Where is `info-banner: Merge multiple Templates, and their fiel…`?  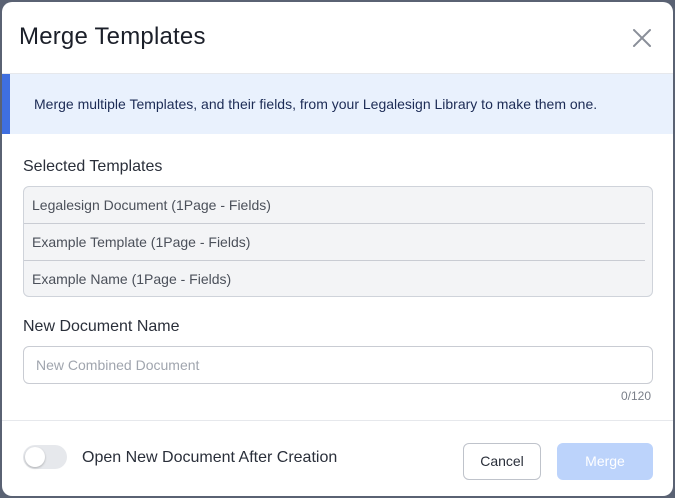
info-banner: Merge multiple Templates, and their fiel… is located at coordinates (337, 104).